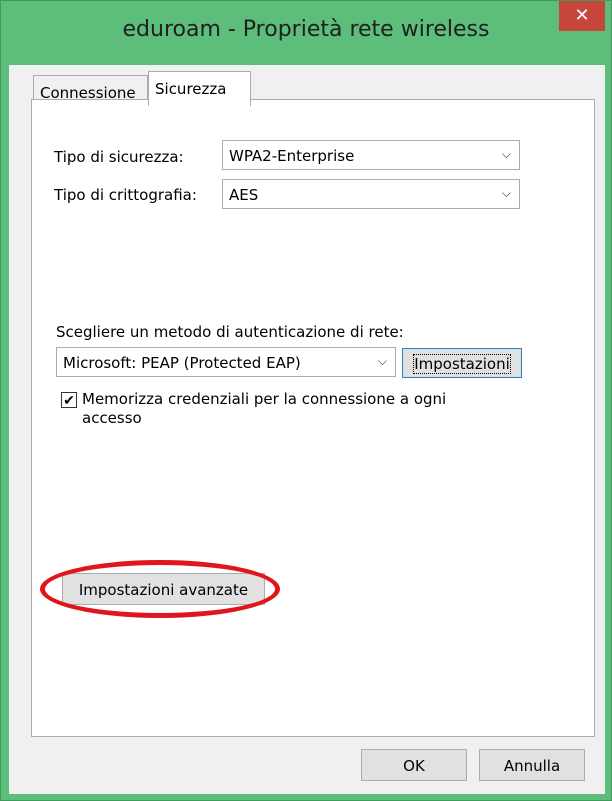  Describe the element at coordinates (292, 156) in the screenshot. I see `security-type-value: WPA2-Enterprise` at that location.